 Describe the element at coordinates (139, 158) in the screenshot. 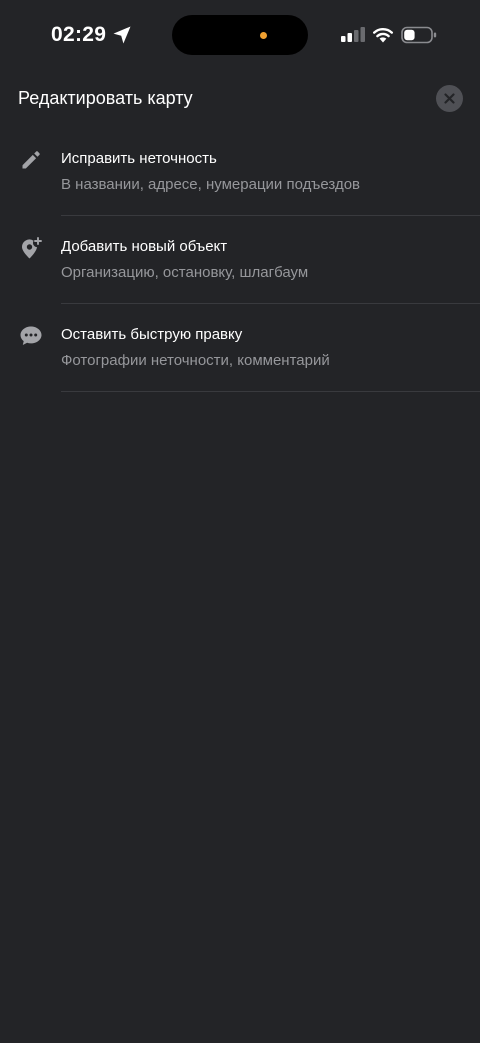

I see `menu-item-title: Исправить неточность` at that location.